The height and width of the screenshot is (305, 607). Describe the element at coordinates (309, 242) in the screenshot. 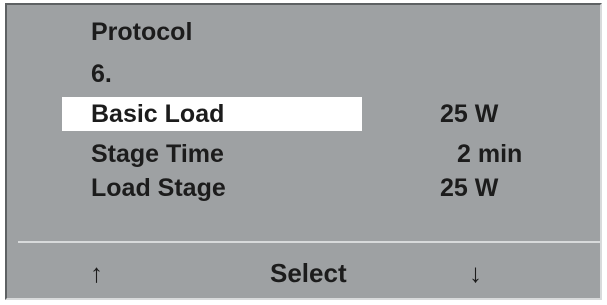

I see `softkey-divider` at that location.